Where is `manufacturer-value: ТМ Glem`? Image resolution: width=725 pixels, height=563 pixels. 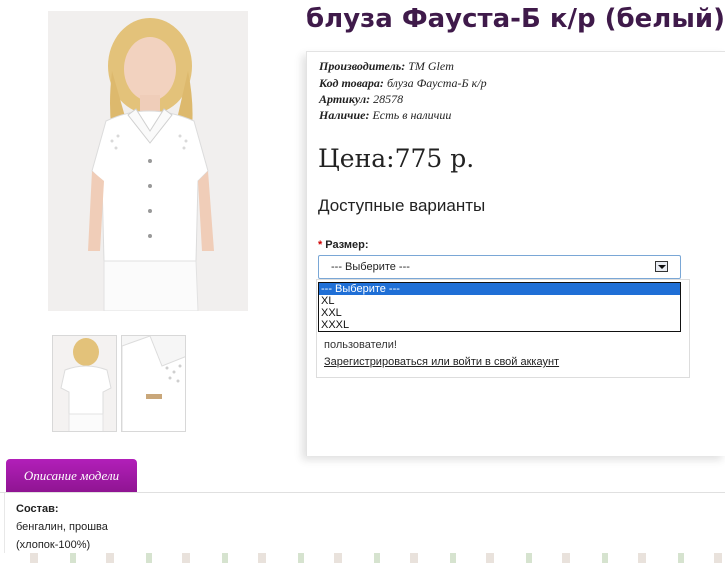
manufacturer-value: ТМ Glem is located at coordinates (431, 66).